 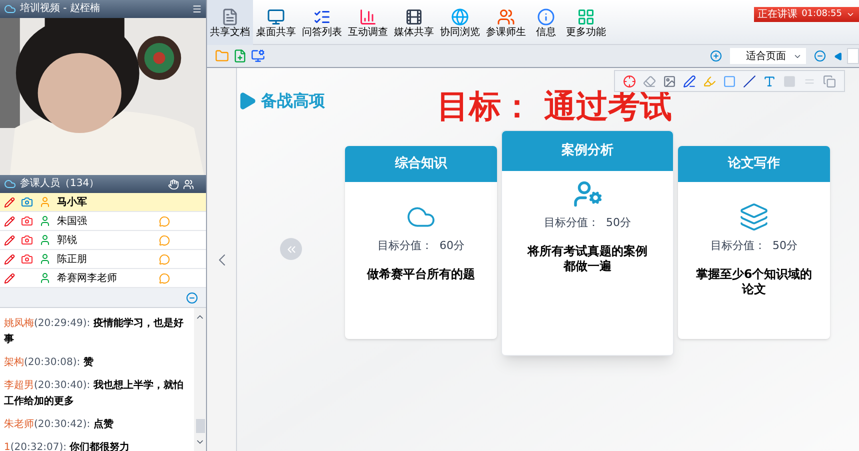 I want to click on toolbar-button: 参课师生, so click(x=506, y=22).